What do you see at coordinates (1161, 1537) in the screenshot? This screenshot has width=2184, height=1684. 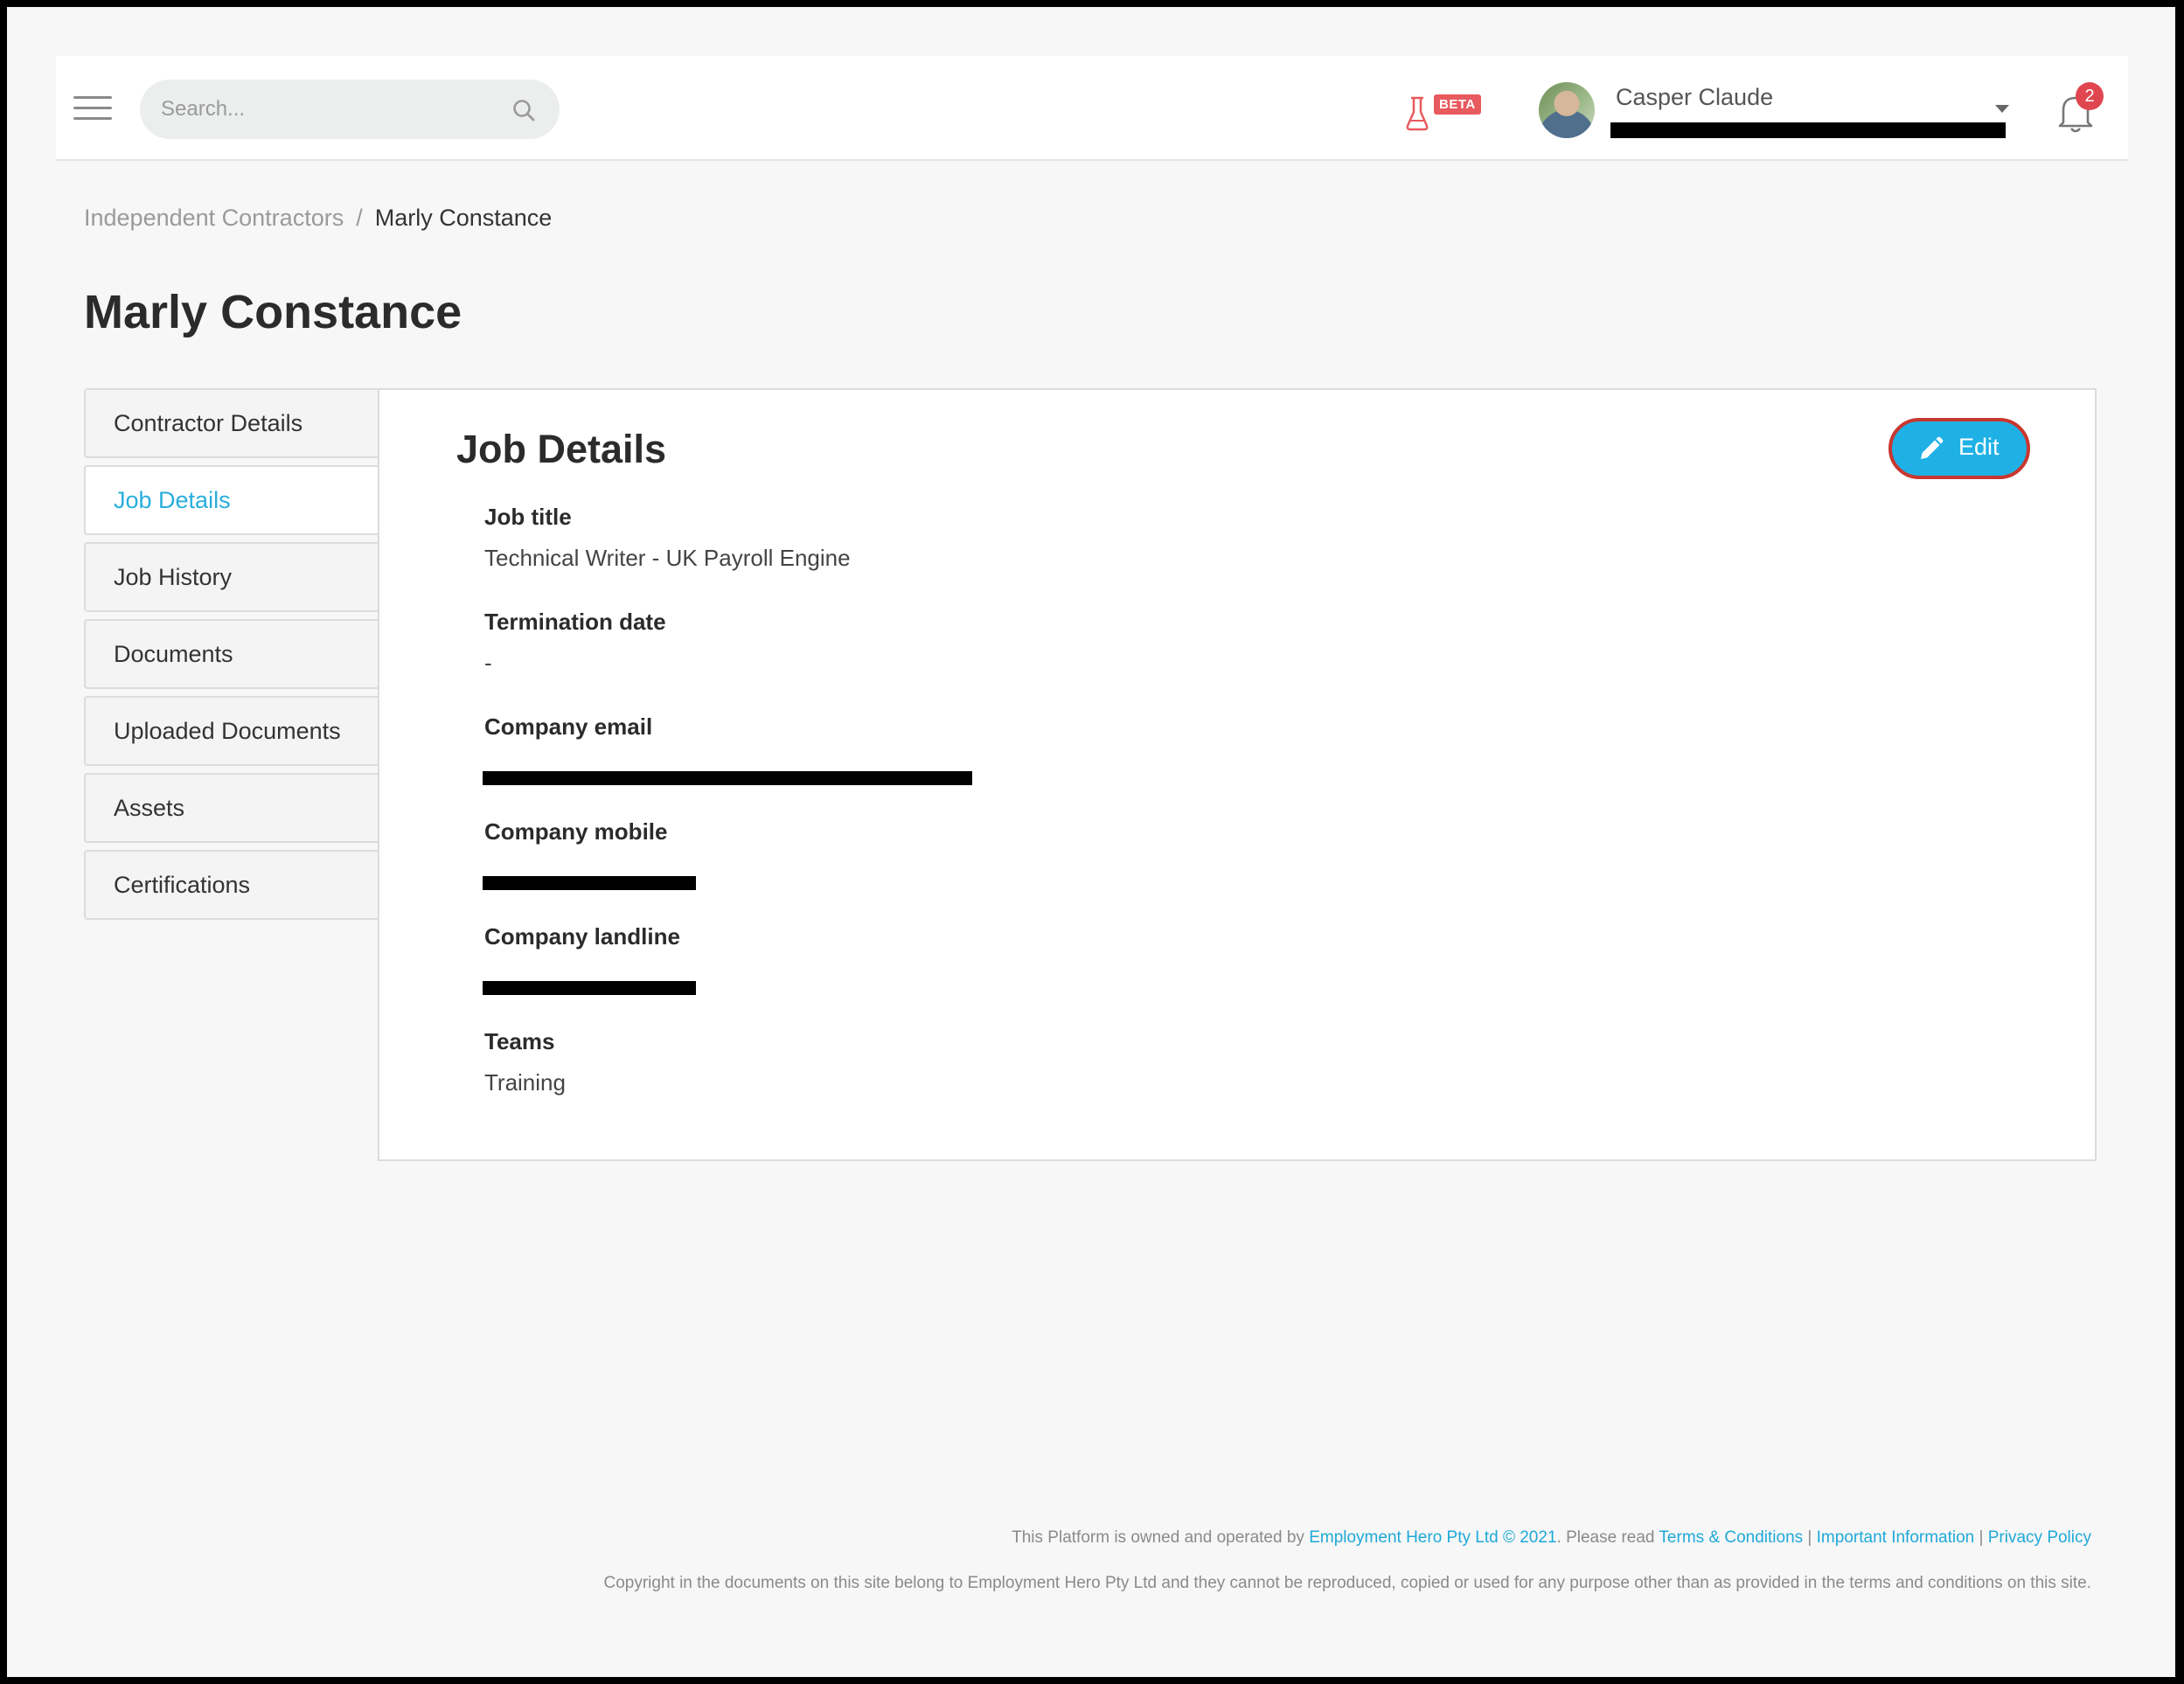 I see `footer-text: This Platform is owned and operated by` at bounding box center [1161, 1537].